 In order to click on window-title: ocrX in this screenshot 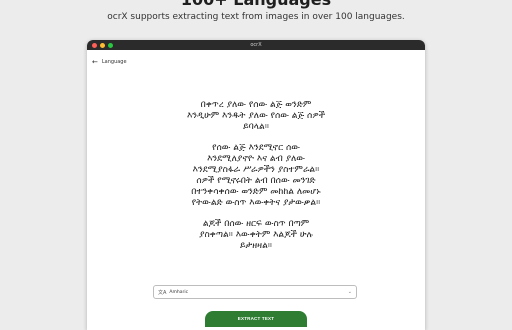, I will do `click(256, 45)`.